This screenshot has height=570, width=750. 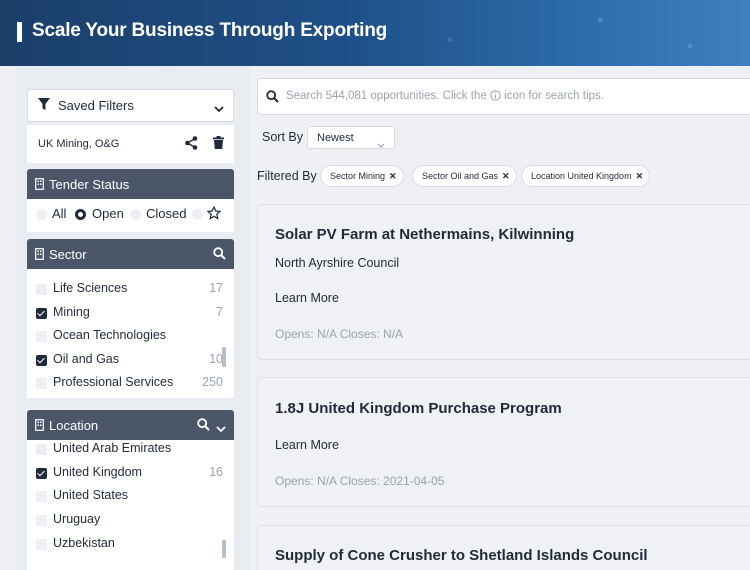 What do you see at coordinates (97, 472) in the screenshot?
I see `location-item-label: United Kingdom` at bounding box center [97, 472].